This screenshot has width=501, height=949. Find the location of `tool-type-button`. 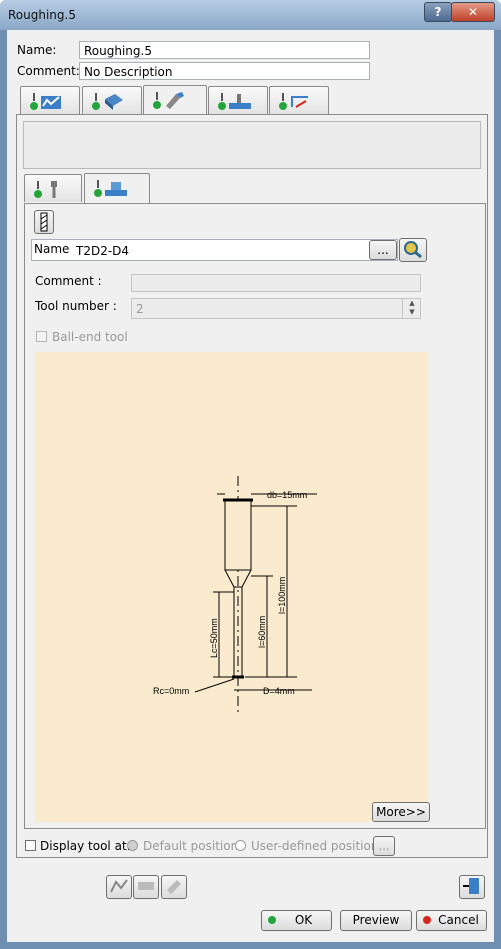

tool-type-button is located at coordinates (44, 222).